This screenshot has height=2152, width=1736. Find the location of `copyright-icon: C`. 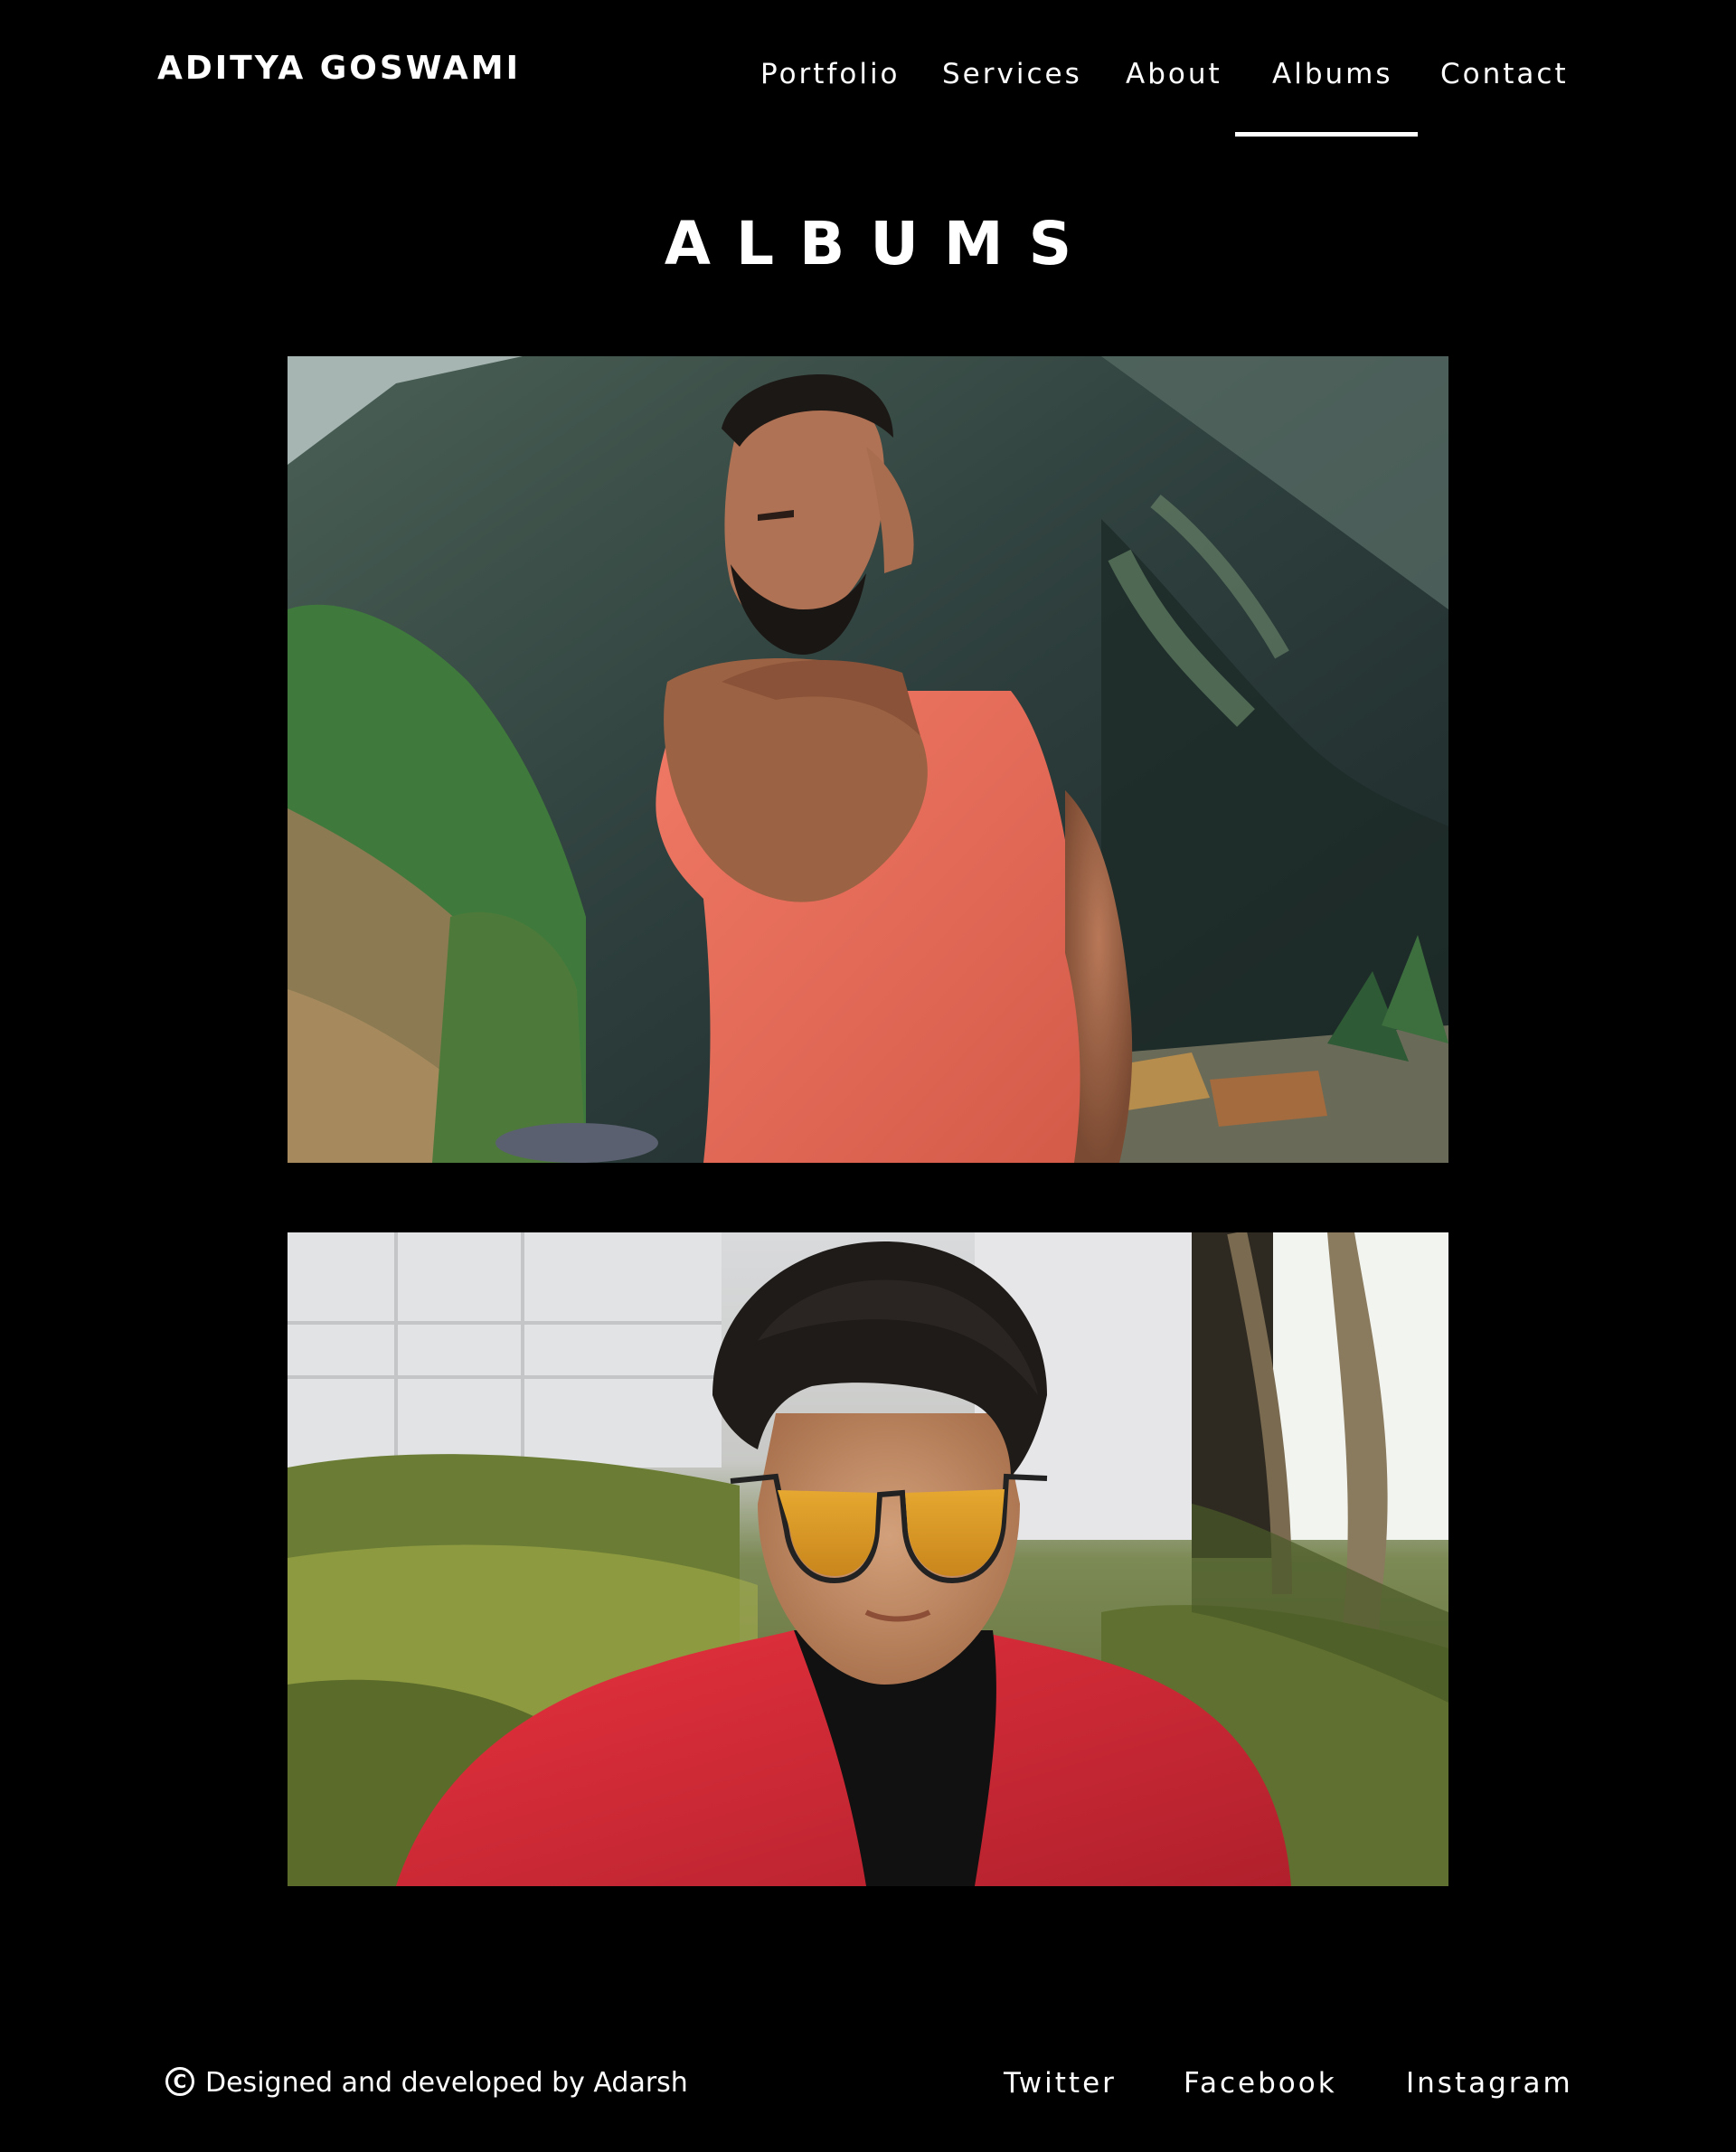

copyright-icon: C is located at coordinates (179, 2081).